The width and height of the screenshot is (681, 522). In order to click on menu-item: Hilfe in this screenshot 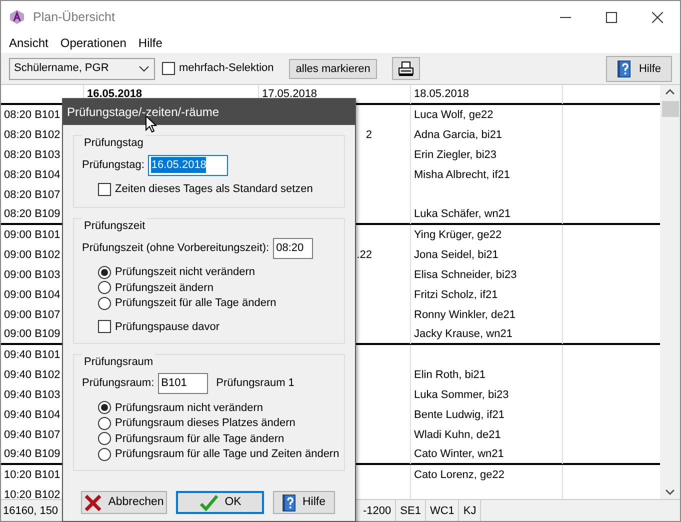, I will do `click(150, 43)`.